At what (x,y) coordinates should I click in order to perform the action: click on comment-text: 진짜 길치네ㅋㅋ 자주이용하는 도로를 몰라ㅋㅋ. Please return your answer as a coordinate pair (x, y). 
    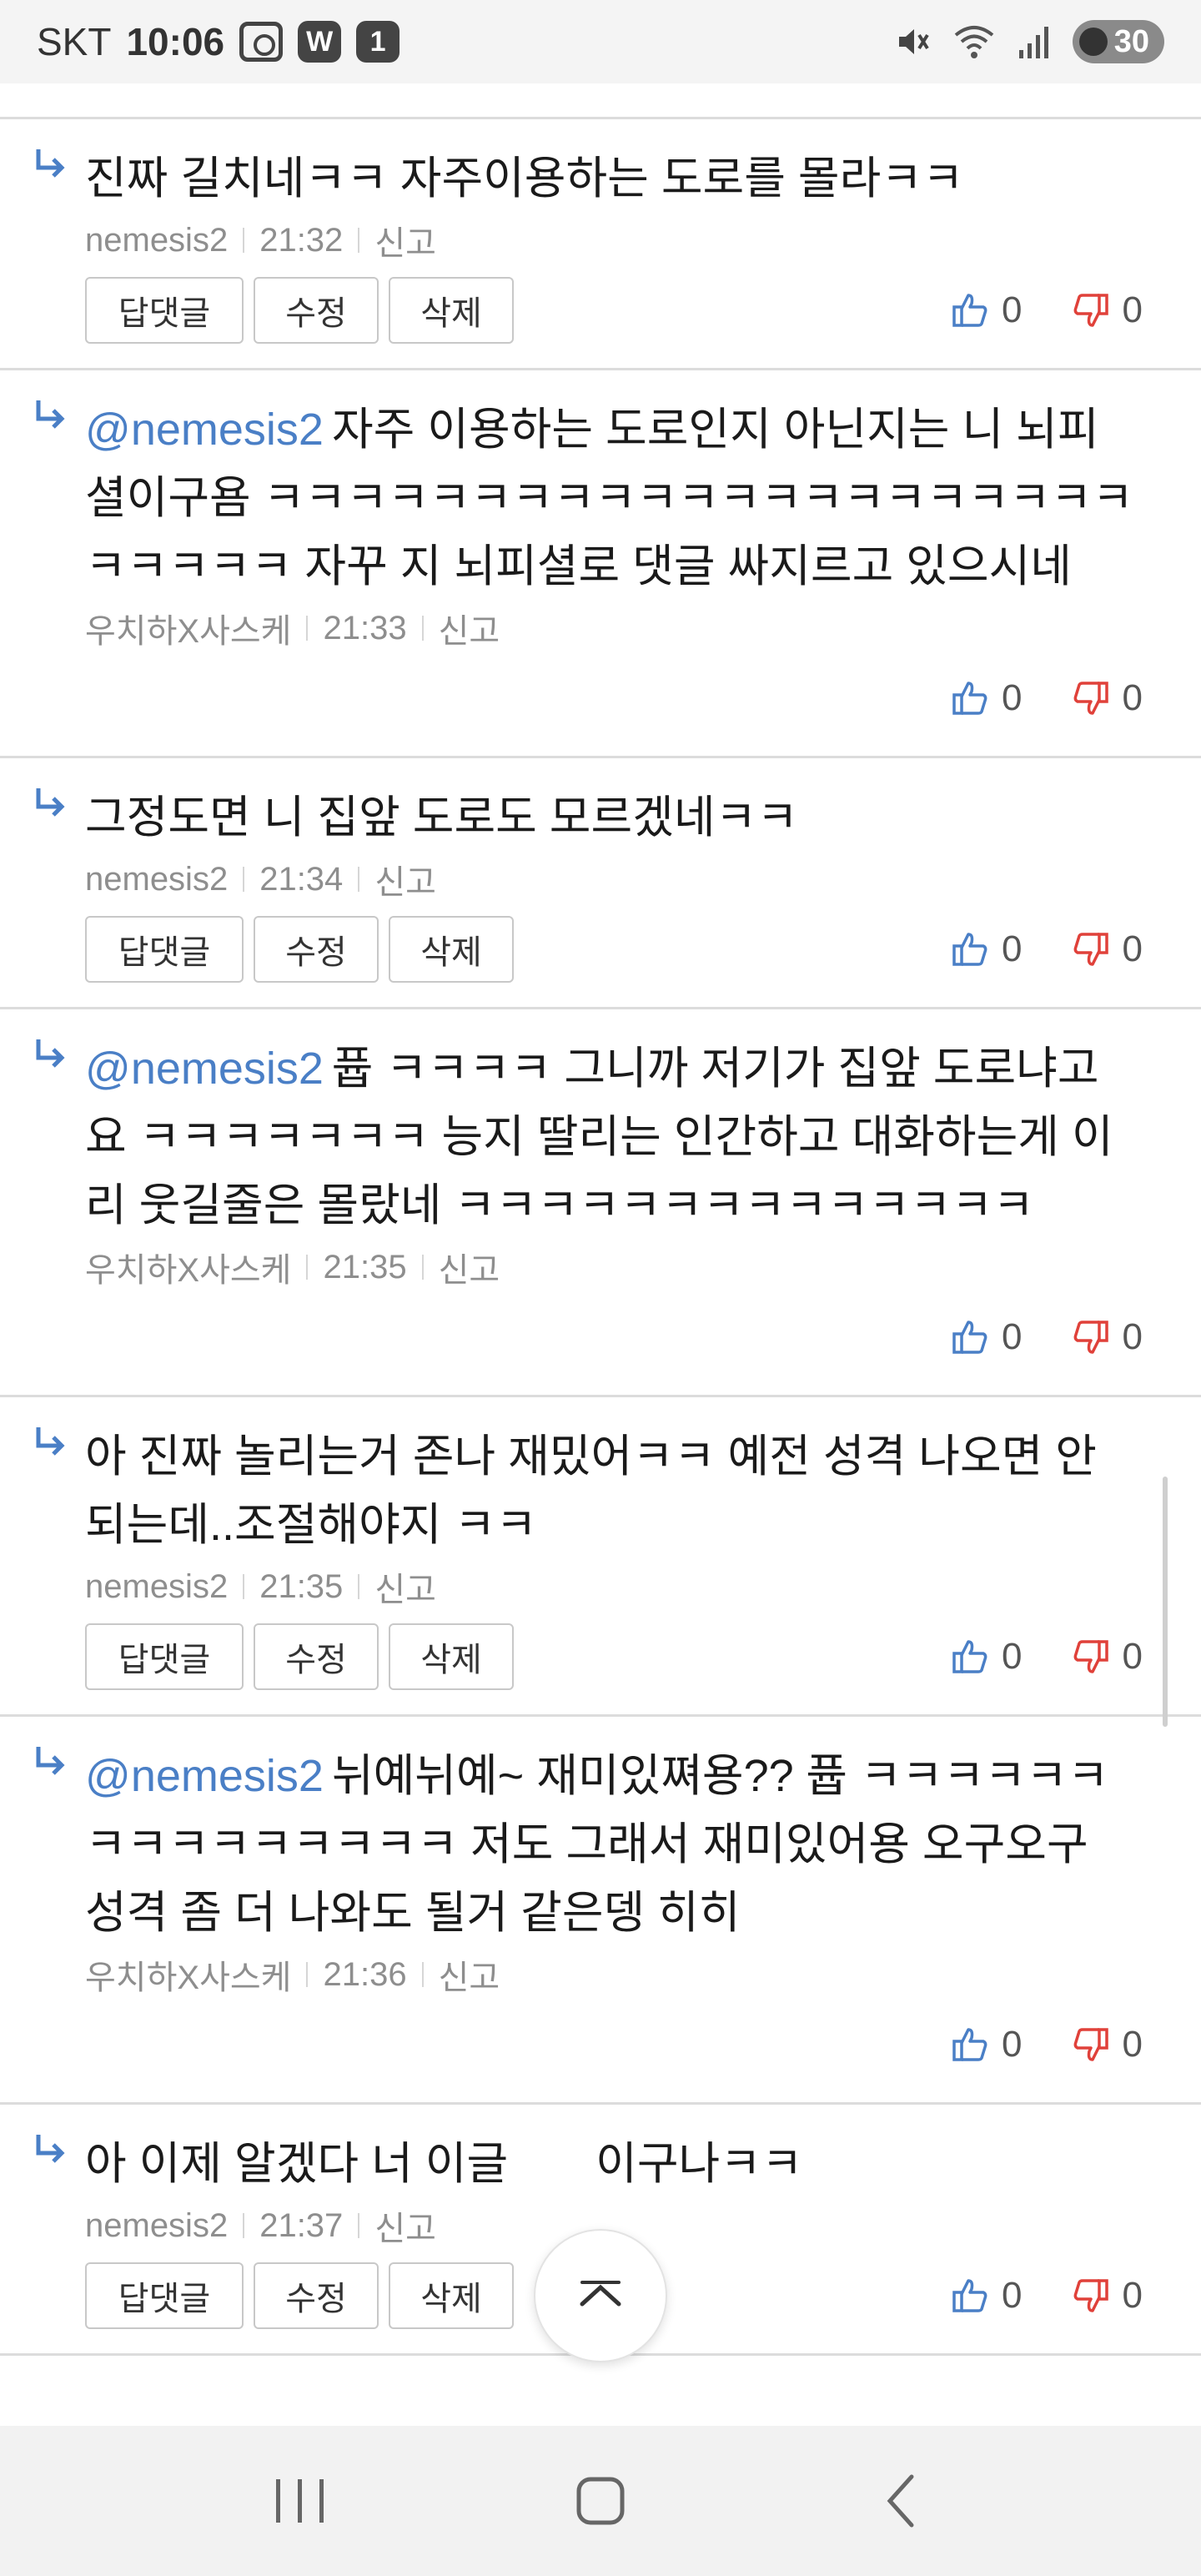
    Looking at the image, I should click on (622, 178).